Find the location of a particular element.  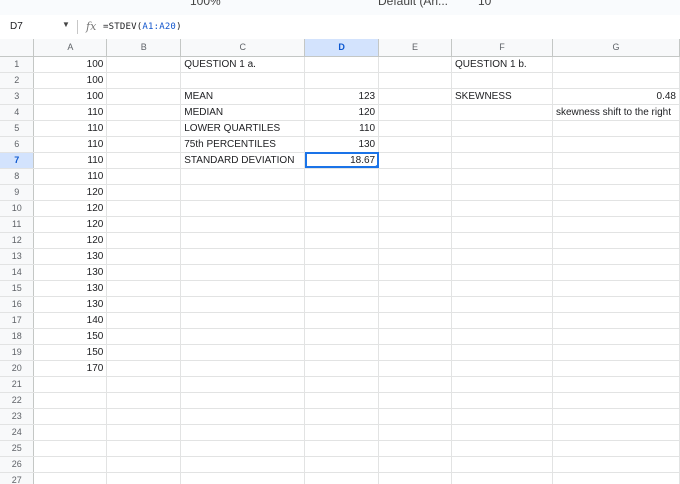

cell-a4: 110 is located at coordinates (70, 112).